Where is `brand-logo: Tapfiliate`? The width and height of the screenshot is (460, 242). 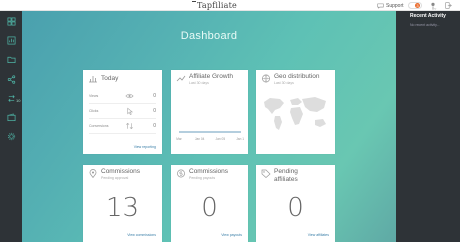
brand-logo: Tapfiliate is located at coordinates (214, 5).